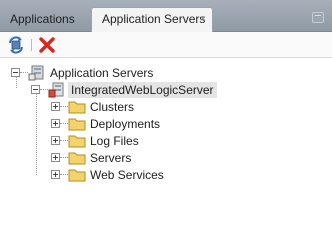 This screenshot has width=332, height=240. Describe the element at coordinates (102, 72) in the screenshot. I see `tree-node-label: Application Servers` at that location.